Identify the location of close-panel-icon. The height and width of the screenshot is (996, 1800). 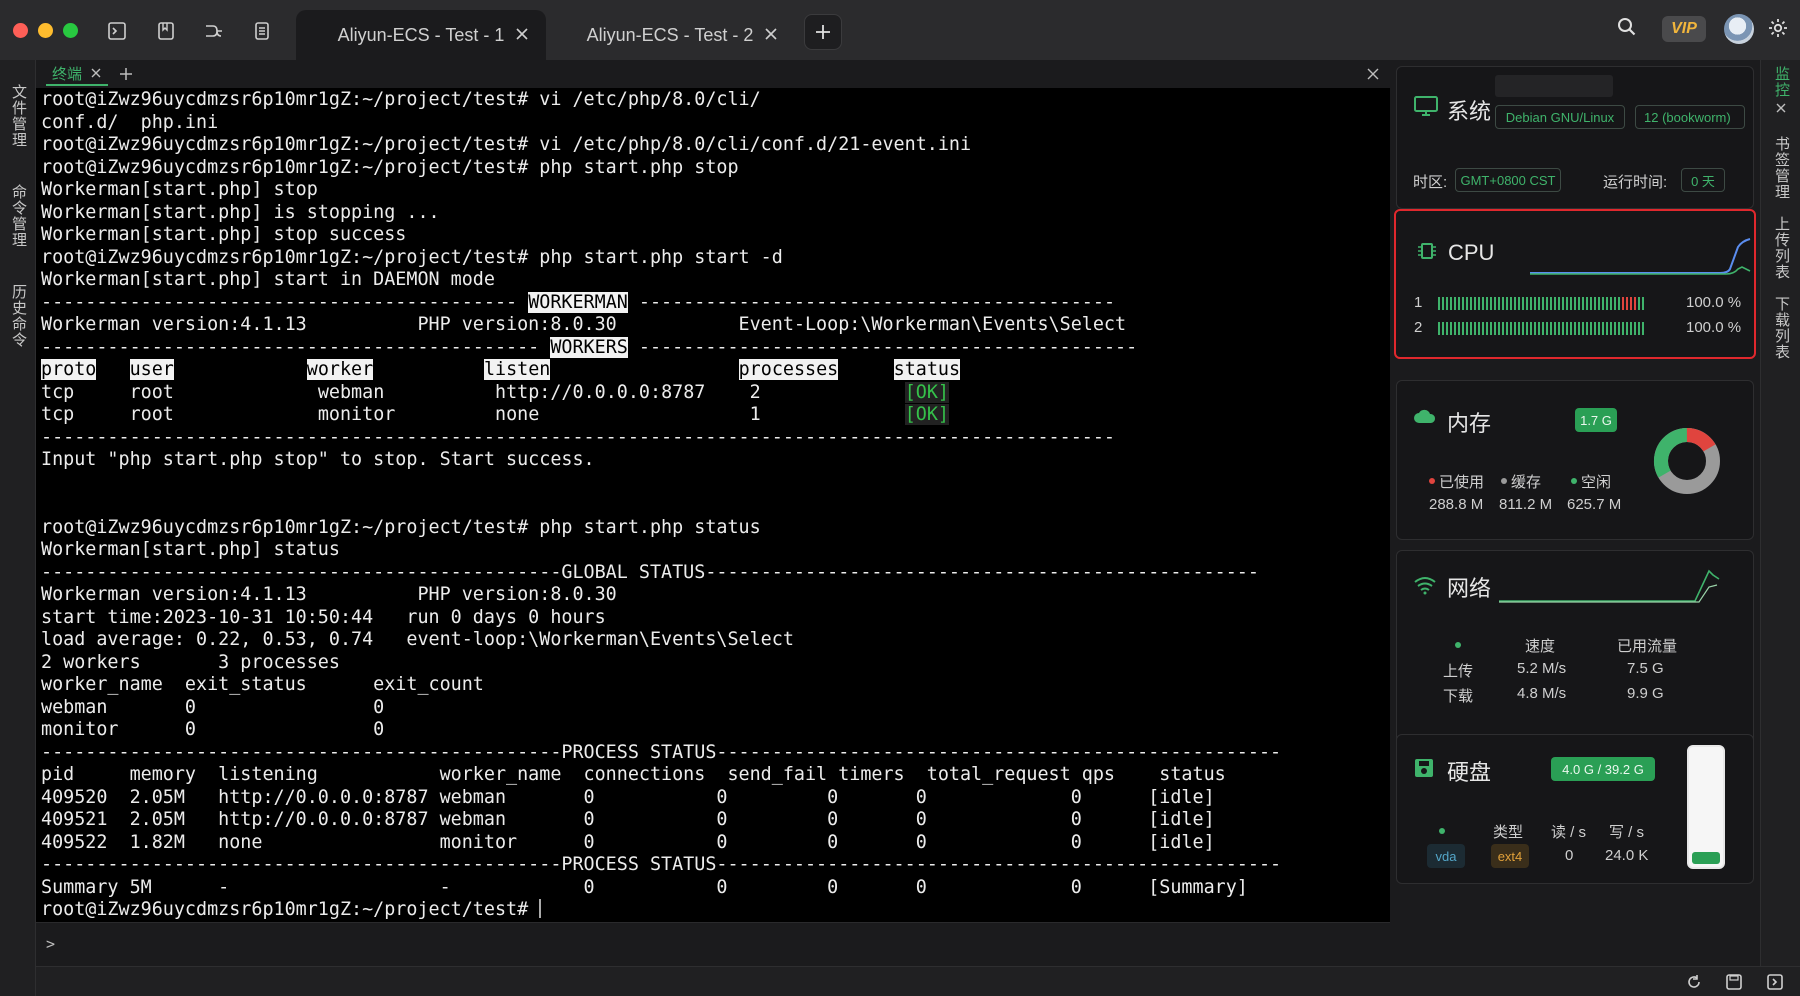
(1373, 74).